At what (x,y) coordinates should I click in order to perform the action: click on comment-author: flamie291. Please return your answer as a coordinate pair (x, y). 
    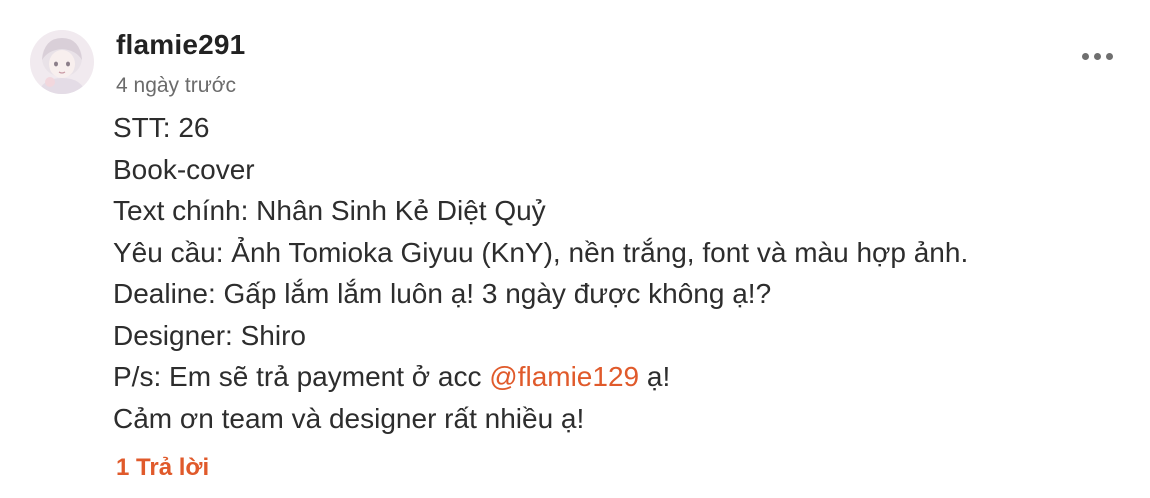
    Looking at the image, I should click on (180, 45).